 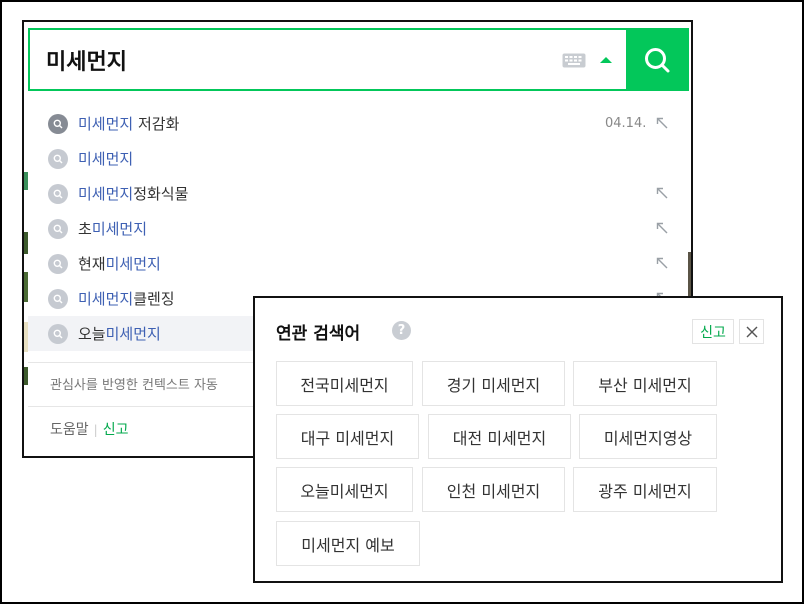 I want to click on search-button, so click(x=656, y=59).